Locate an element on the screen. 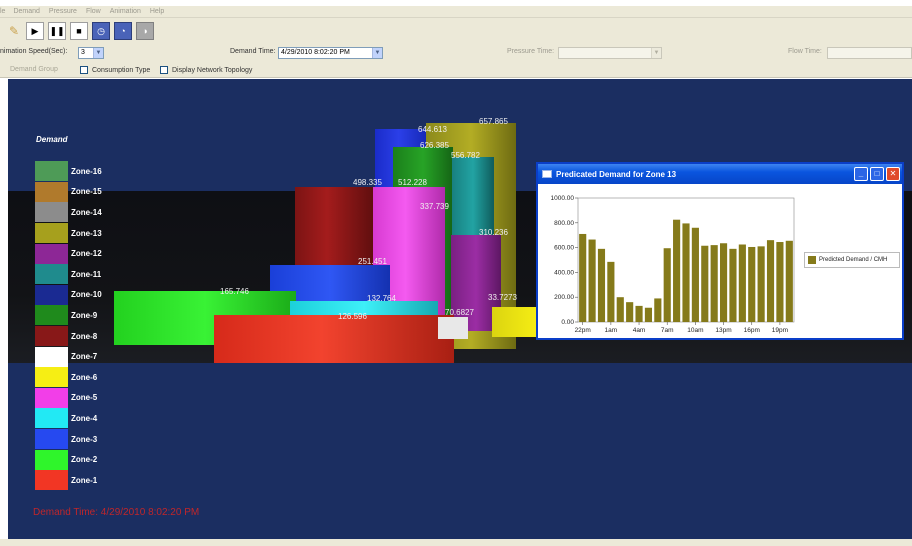 This screenshot has width=912, height=546. zone-7-bar is located at coordinates (453, 328).